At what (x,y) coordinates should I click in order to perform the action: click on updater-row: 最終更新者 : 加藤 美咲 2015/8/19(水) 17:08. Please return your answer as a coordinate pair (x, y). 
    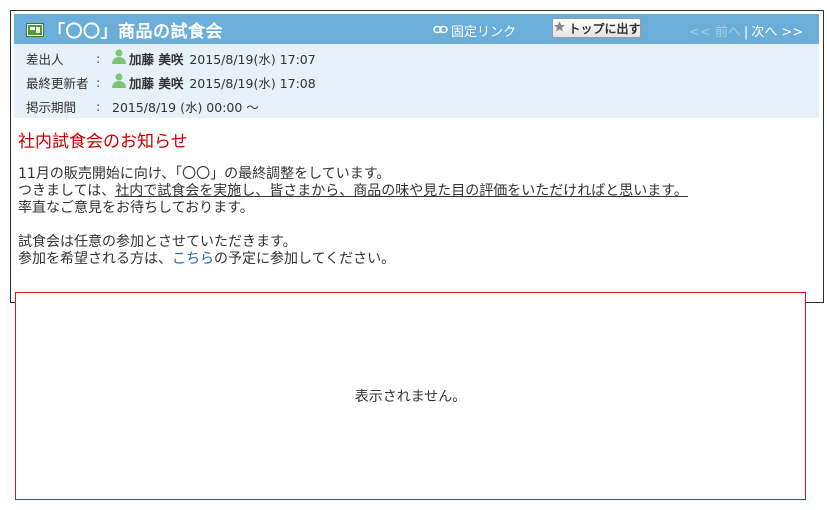
    Looking at the image, I should click on (171, 82).